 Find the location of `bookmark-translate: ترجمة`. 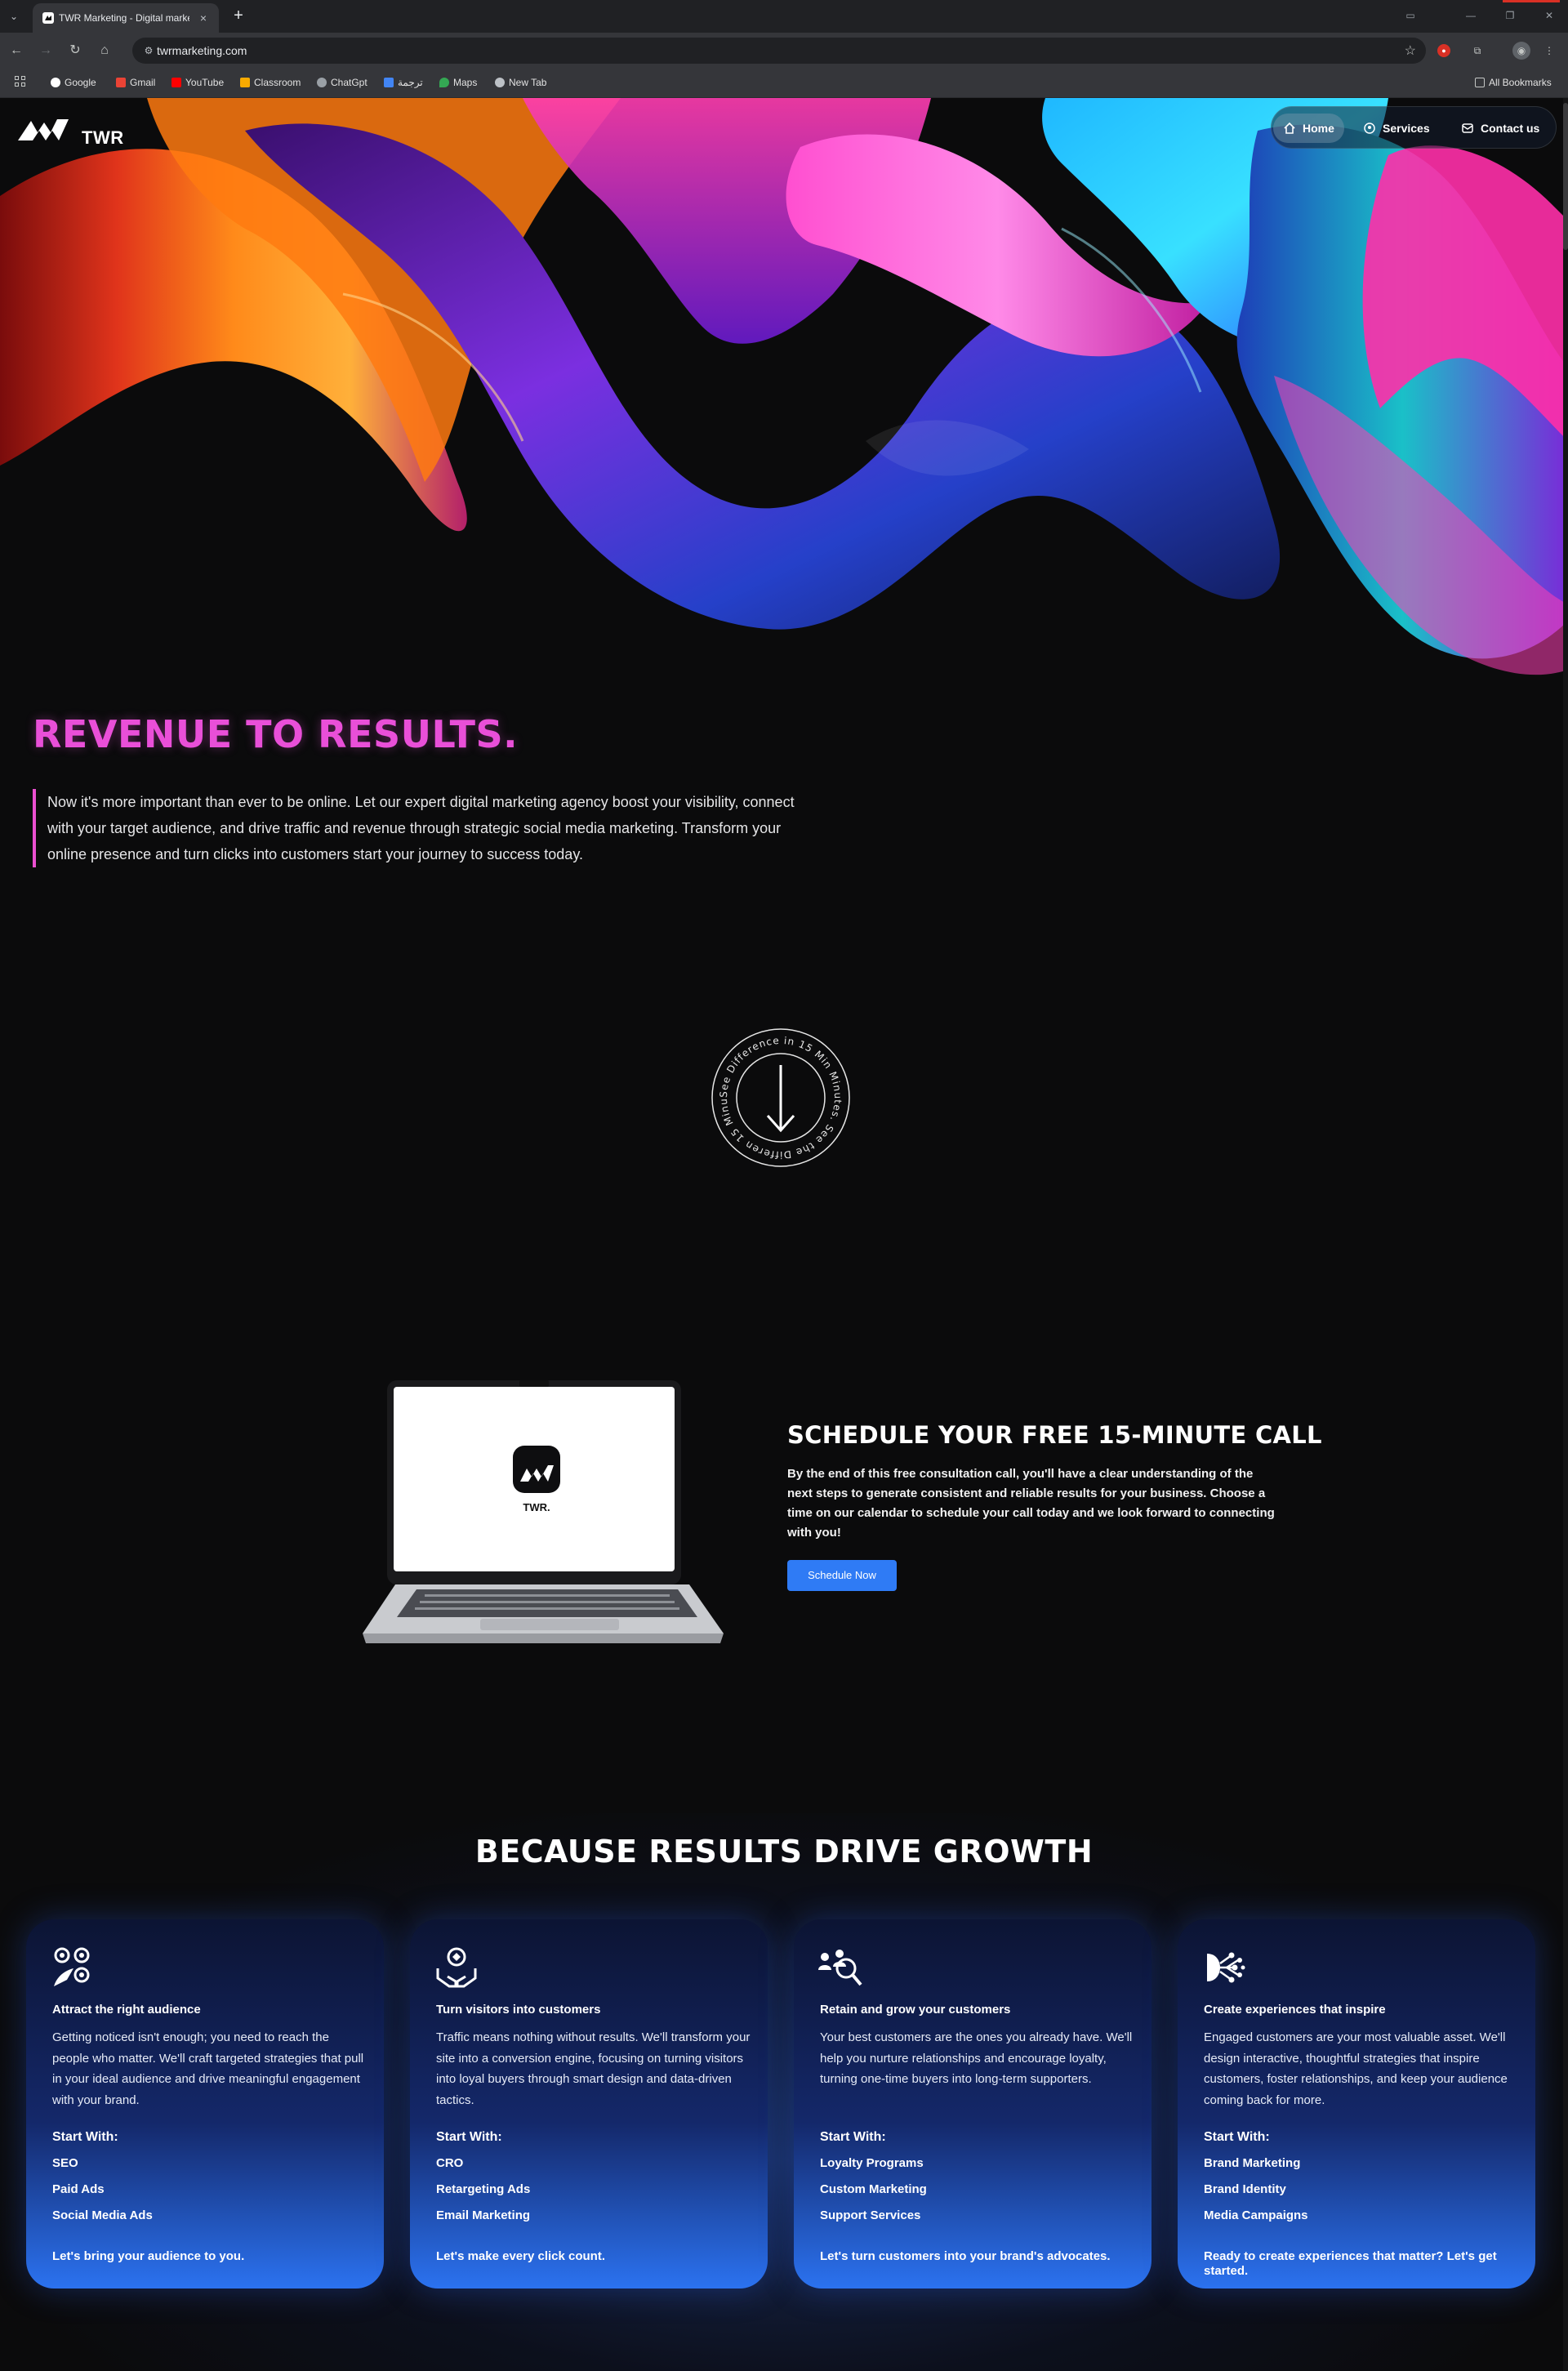

bookmark-translate: ترجمة is located at coordinates (403, 84).